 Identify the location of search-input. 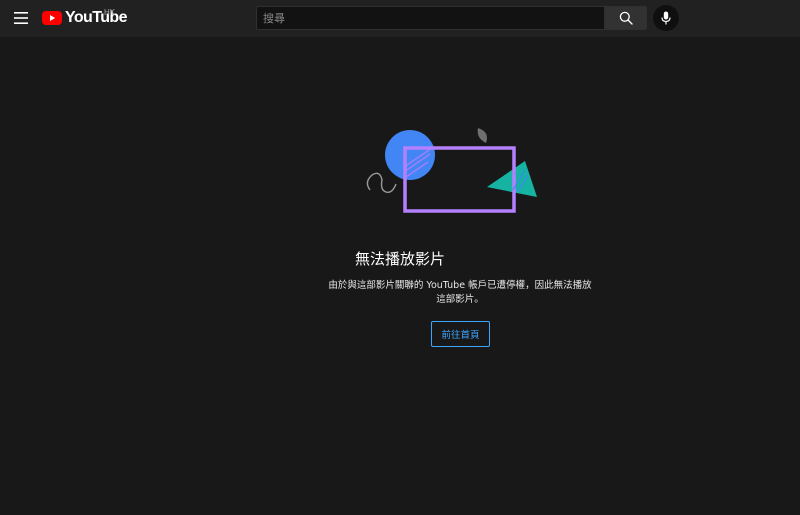
(430, 18).